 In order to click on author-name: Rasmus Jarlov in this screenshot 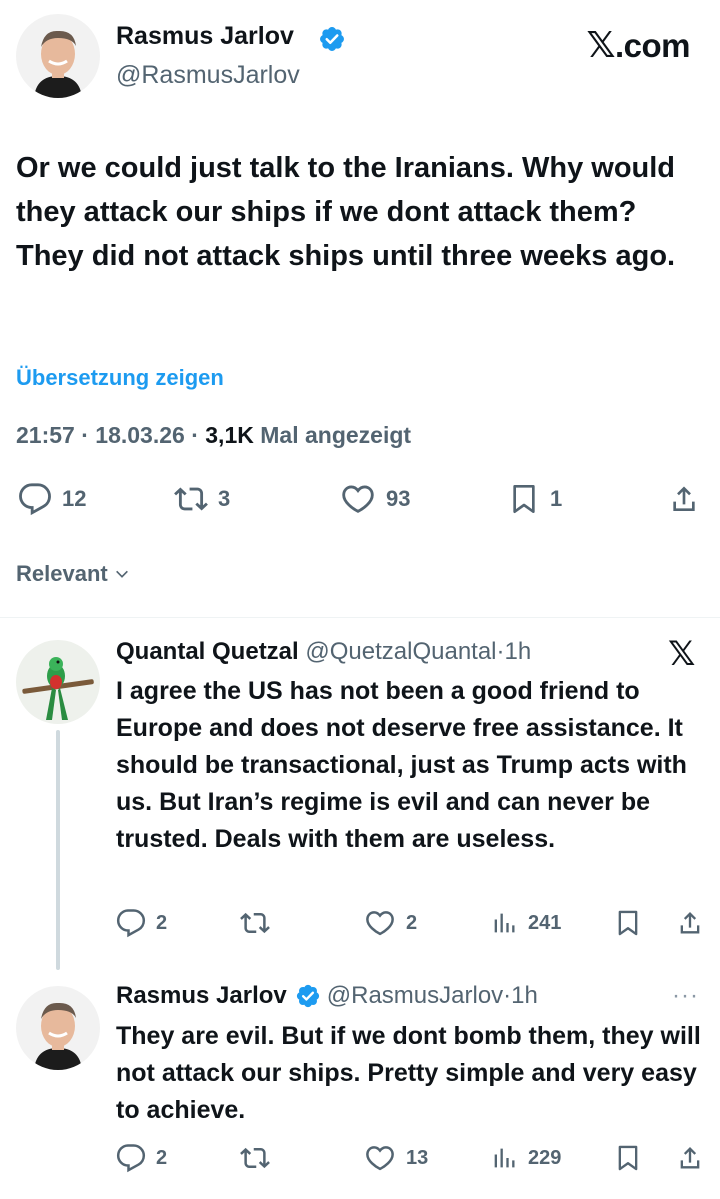, I will do `click(205, 36)`.